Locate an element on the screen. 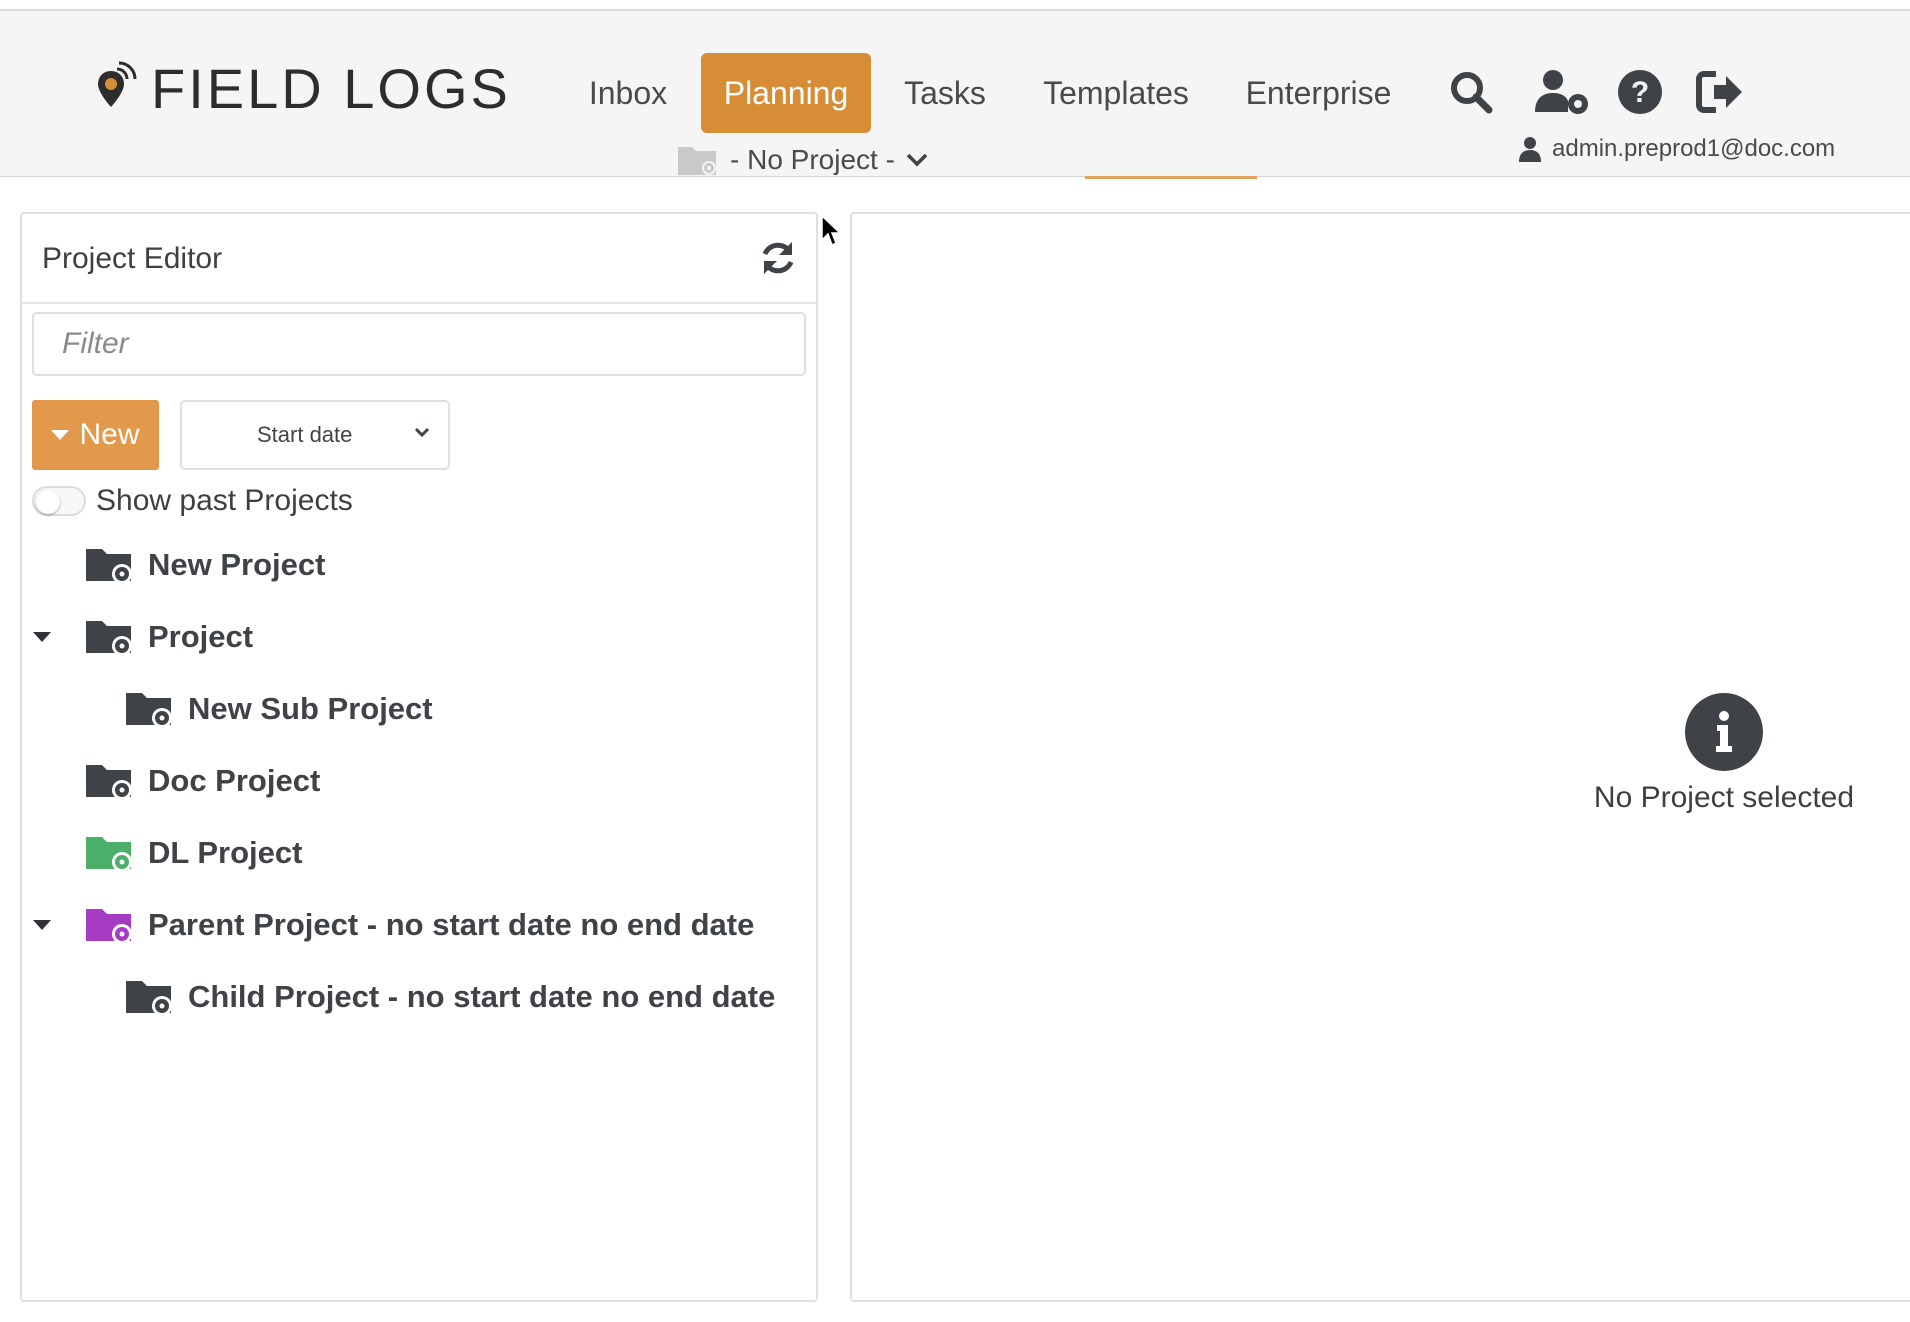  info-icon is located at coordinates (1724, 732).